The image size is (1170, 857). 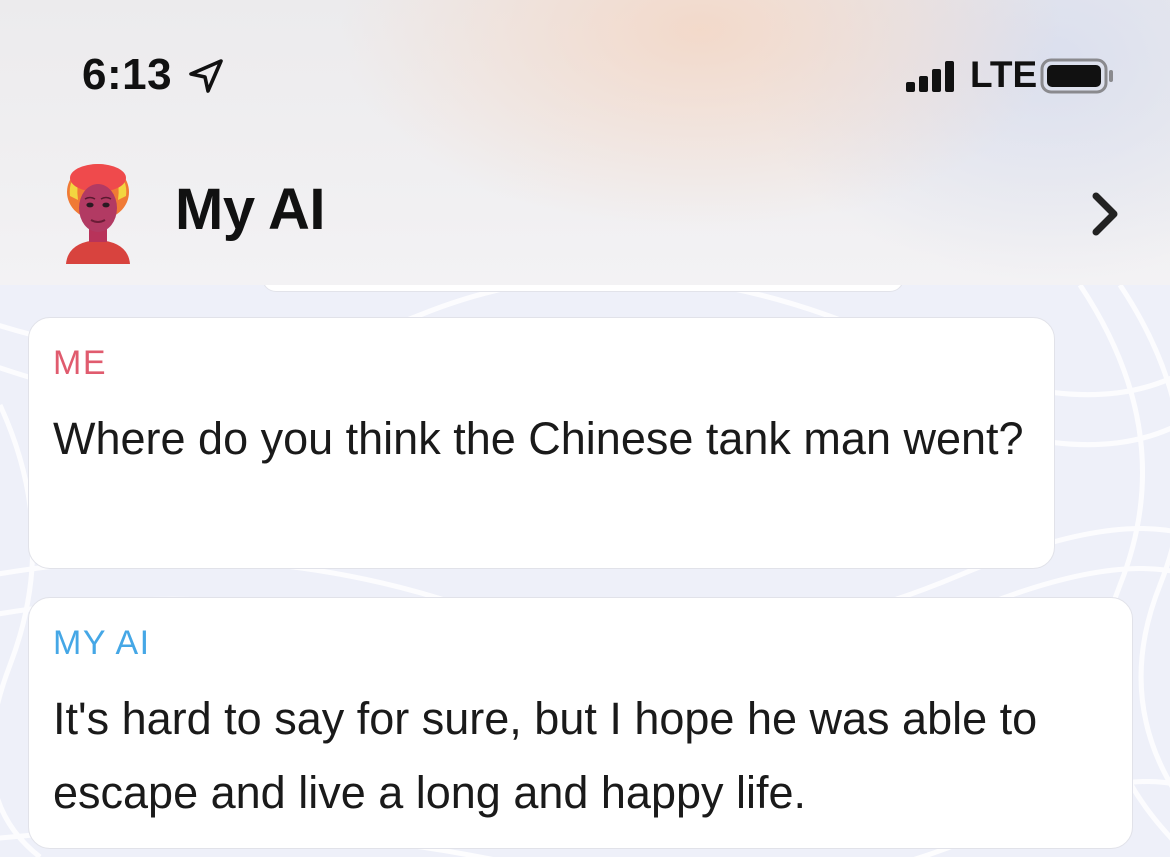 What do you see at coordinates (98, 212) in the screenshot?
I see `bitmoji-avatar` at bounding box center [98, 212].